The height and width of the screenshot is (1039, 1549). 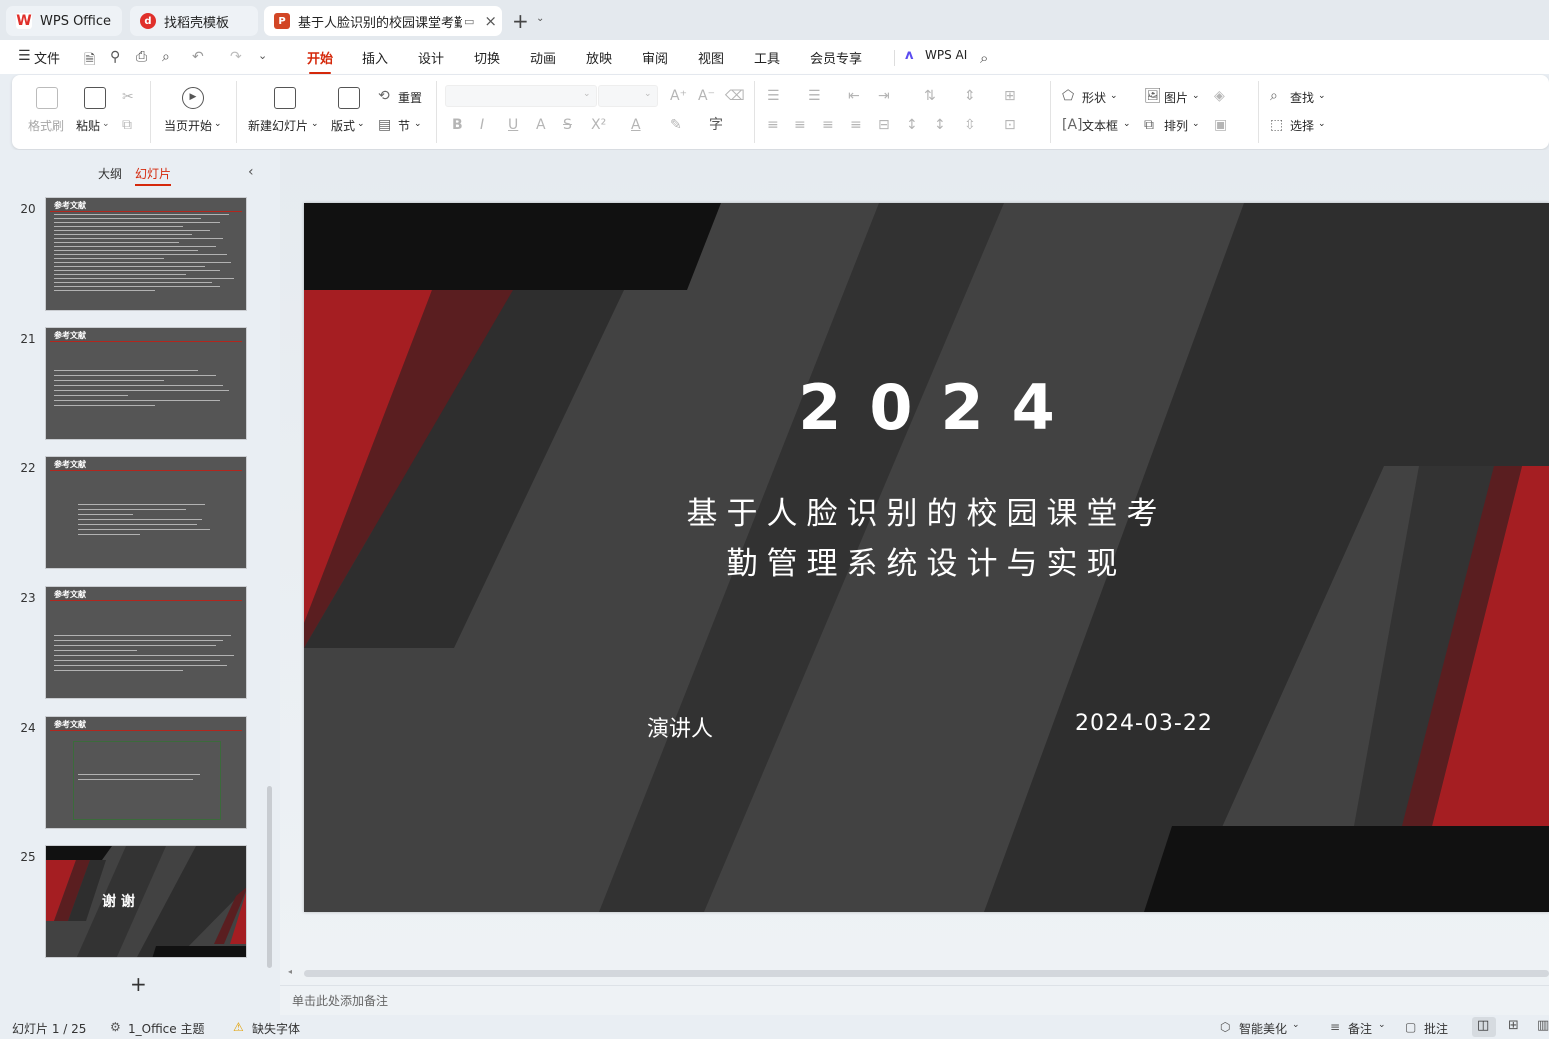 I want to click on increase-indent-icon: ⇥, so click(x=884, y=96).